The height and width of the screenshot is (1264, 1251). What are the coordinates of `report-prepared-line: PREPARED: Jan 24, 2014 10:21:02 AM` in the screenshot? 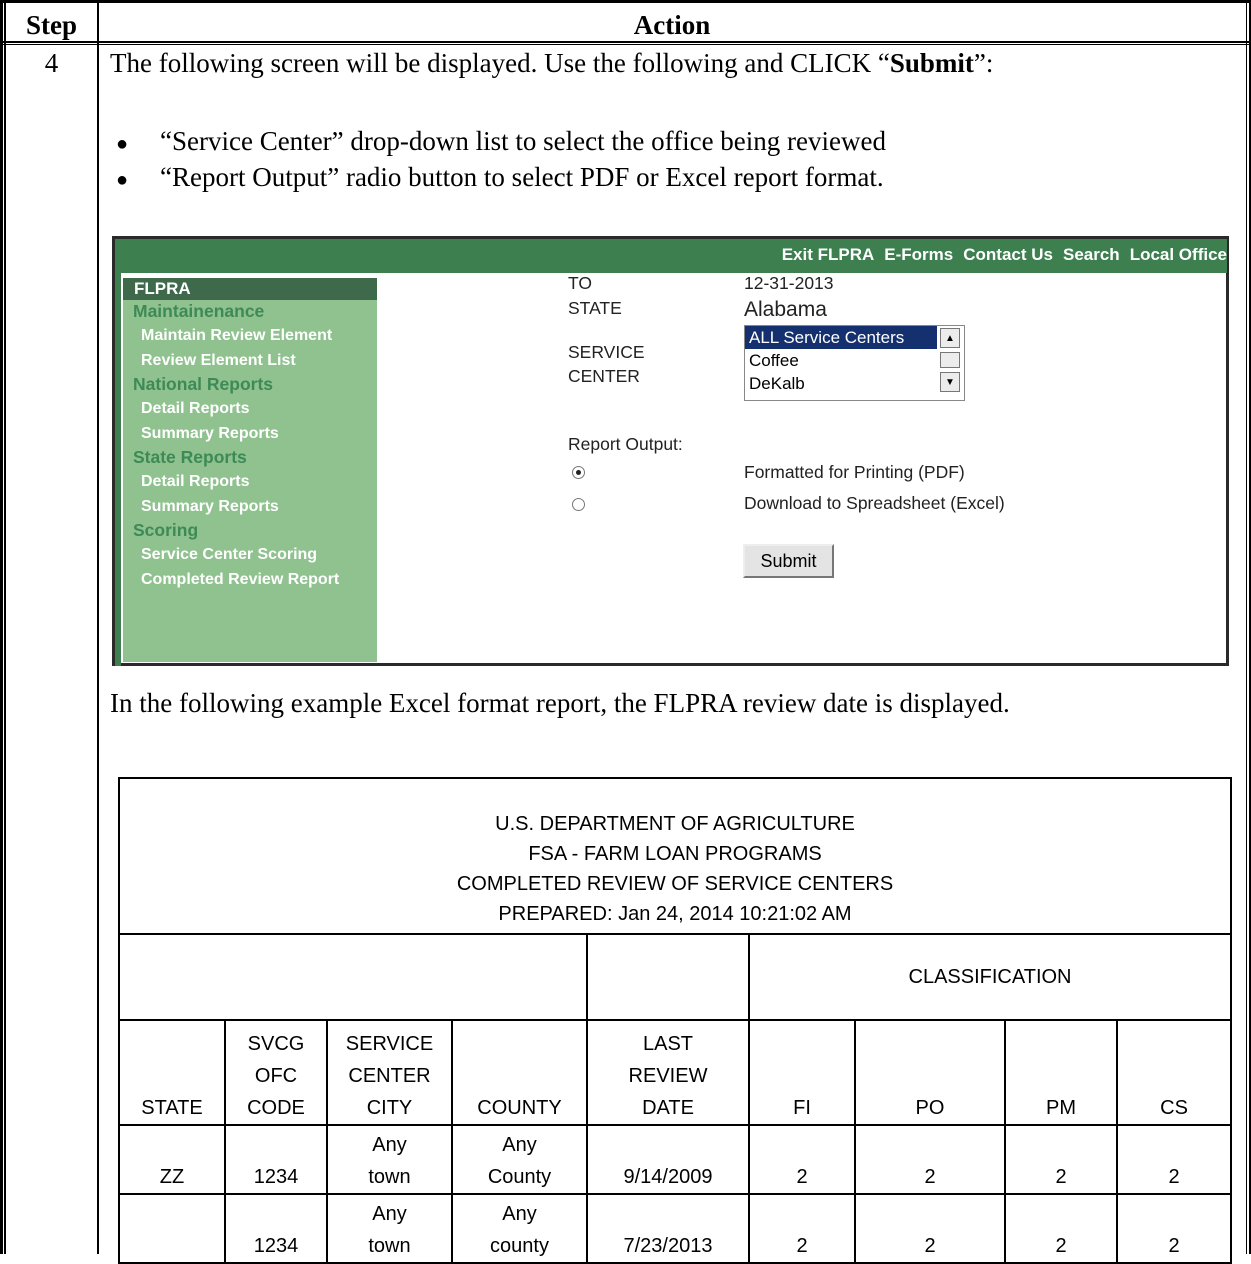 It's located at (675, 914).